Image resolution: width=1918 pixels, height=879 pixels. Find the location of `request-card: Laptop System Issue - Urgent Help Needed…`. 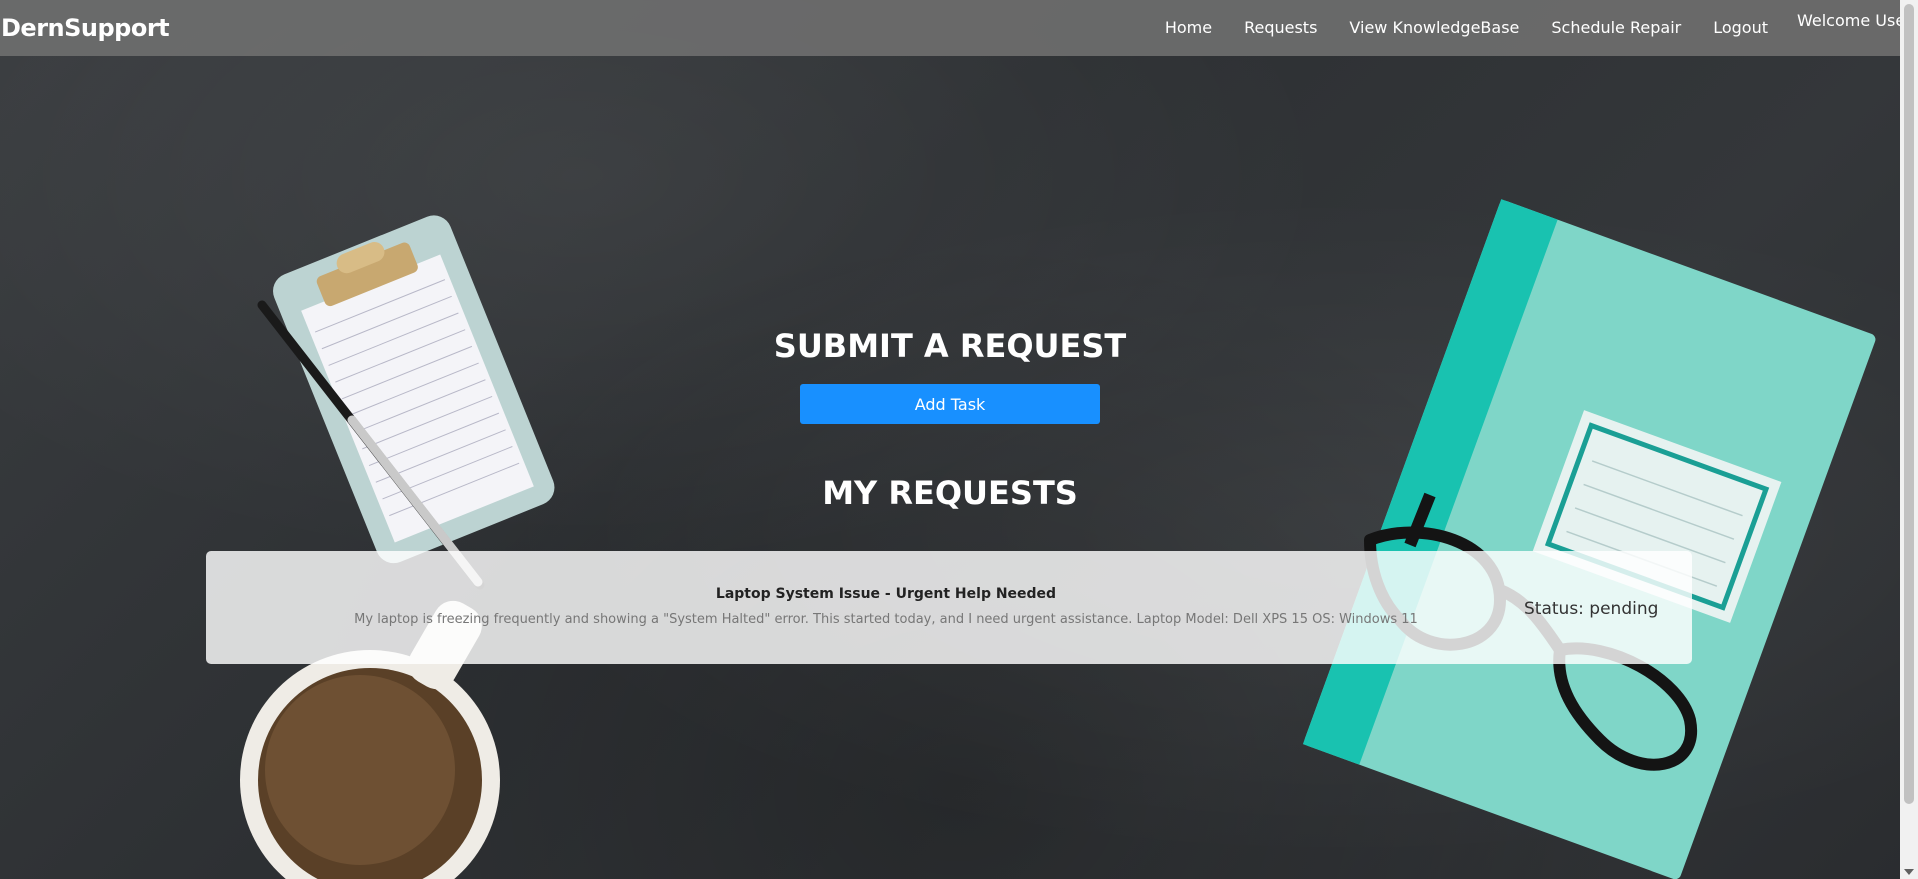

request-card: Laptop System Issue - Urgent Help Needed… is located at coordinates (949, 607).